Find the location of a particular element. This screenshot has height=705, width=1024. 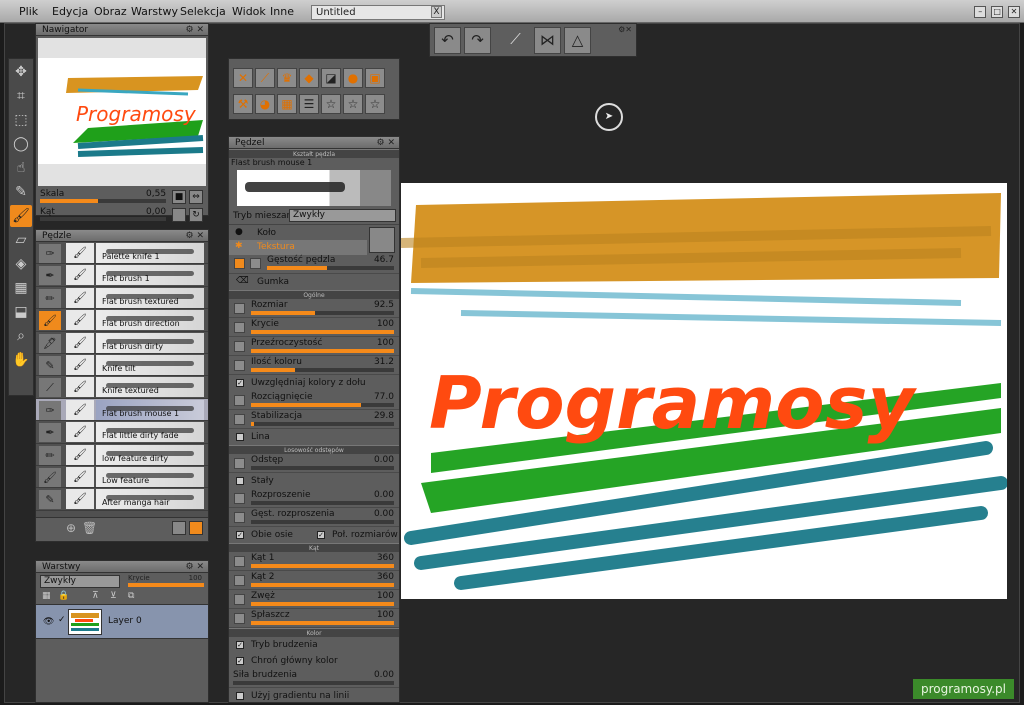

gradient-tool-icon: ▦ is located at coordinates (21, 288).